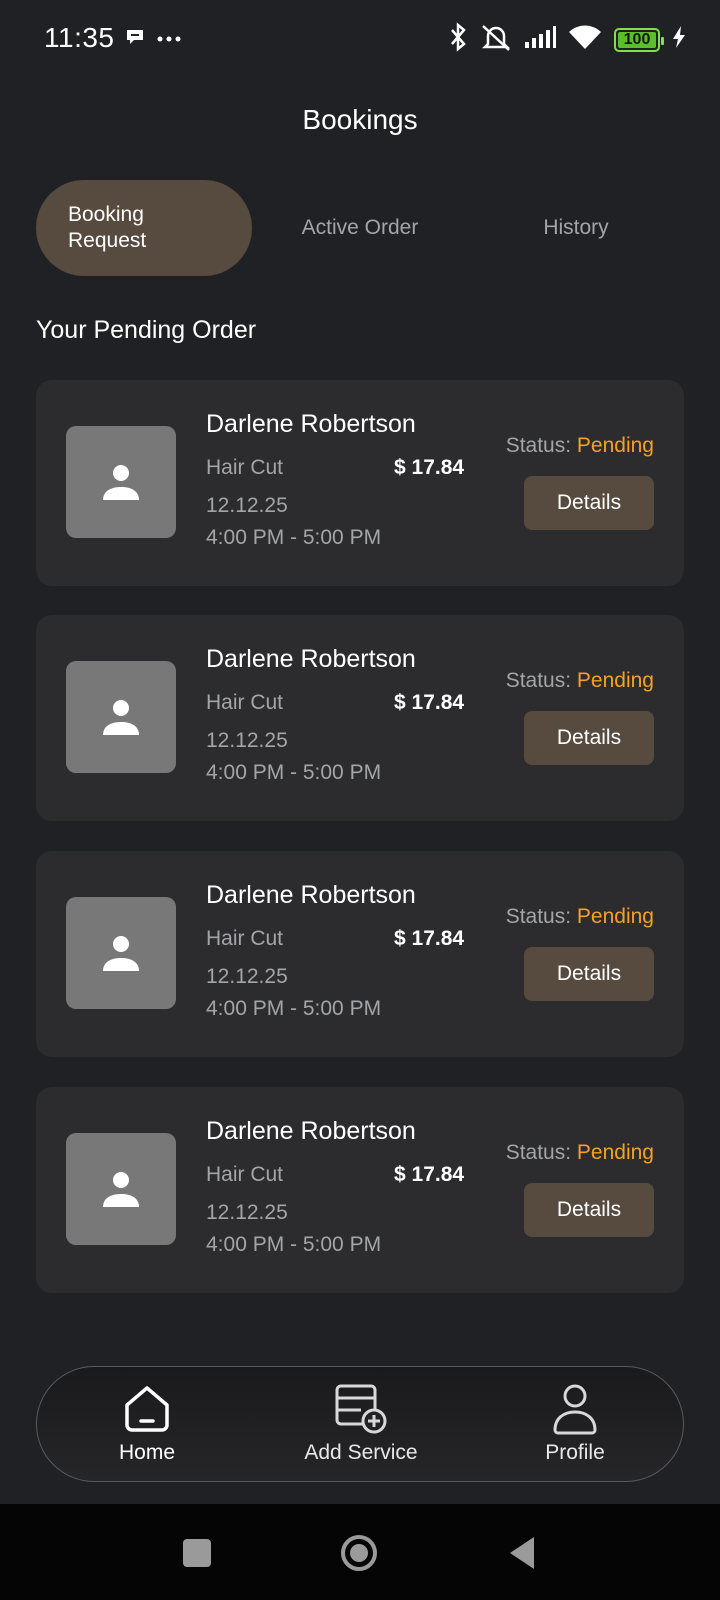 This screenshot has height=1600, width=720. Describe the element at coordinates (458, 39) in the screenshot. I see `bluetooth-icon` at that location.